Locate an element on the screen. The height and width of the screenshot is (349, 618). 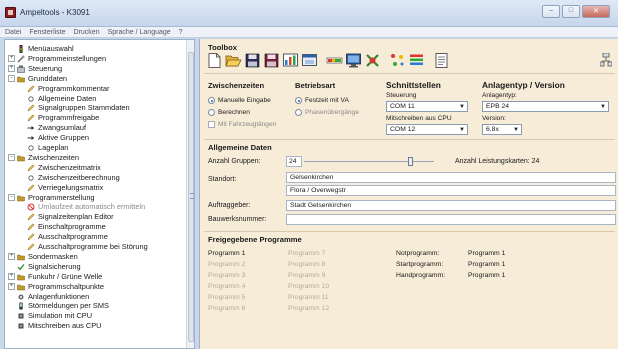
tree-item: Zwischenzeitberechnung is located at coordinates (73, 177).